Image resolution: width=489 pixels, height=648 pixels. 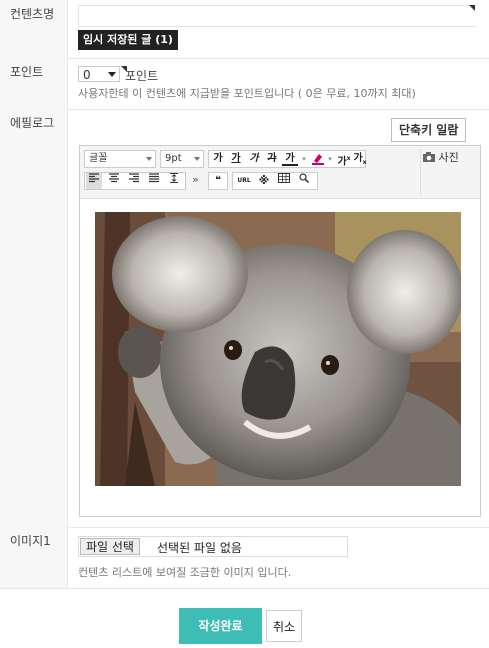 I want to click on subscript-mark: x, so click(x=364, y=162).